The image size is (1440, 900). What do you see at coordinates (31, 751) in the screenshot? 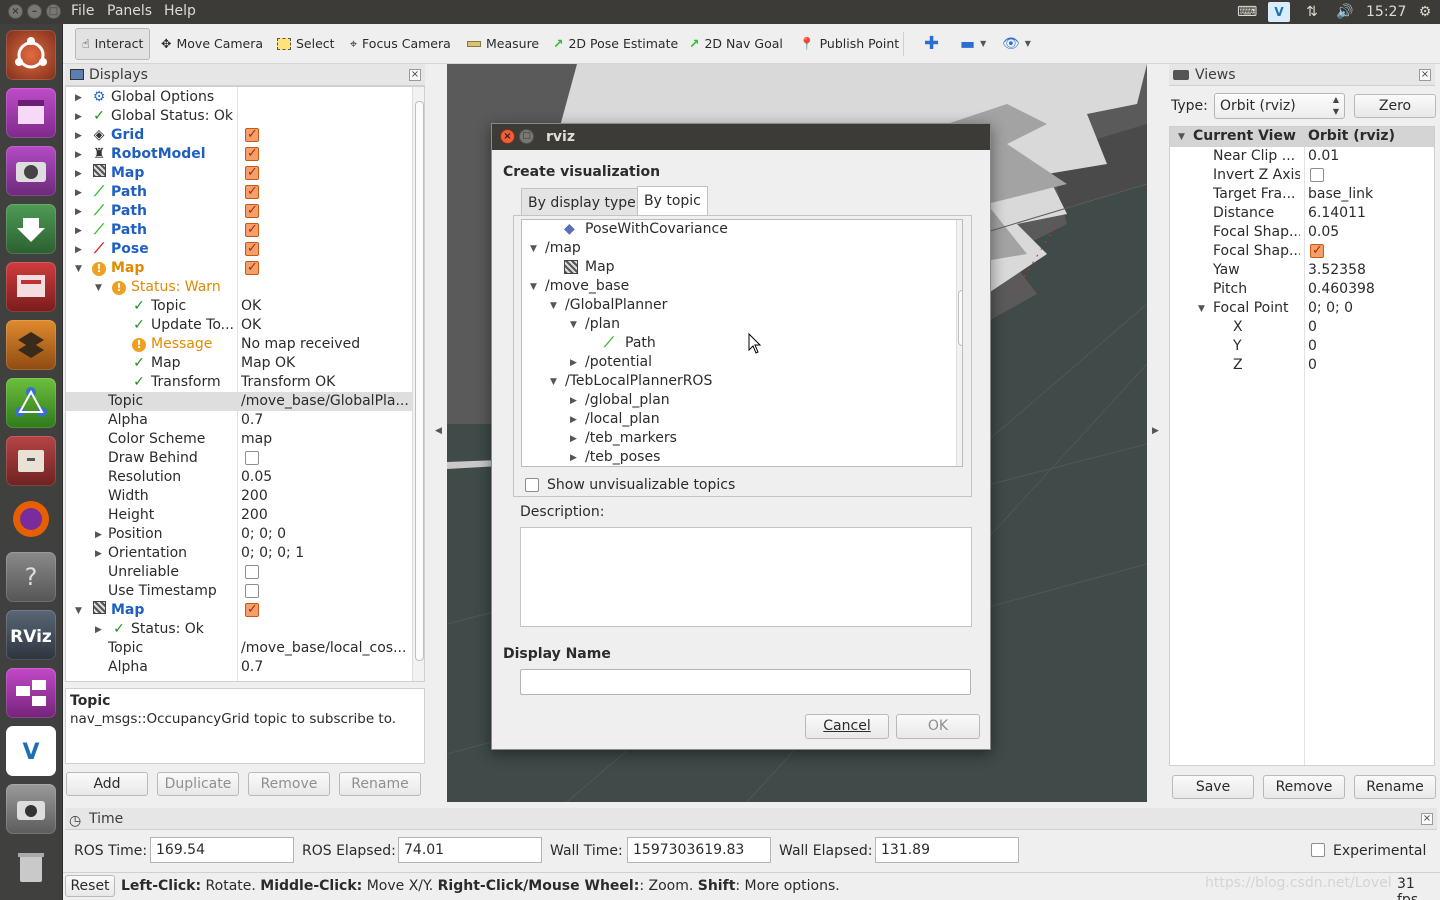
I see `vscode-icon: V` at bounding box center [31, 751].